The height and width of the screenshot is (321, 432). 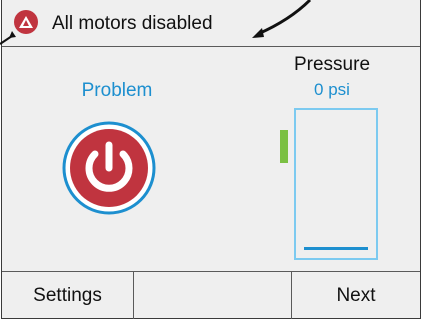 What do you see at coordinates (332, 64) in the screenshot?
I see `pressure-title: Pressure` at bounding box center [332, 64].